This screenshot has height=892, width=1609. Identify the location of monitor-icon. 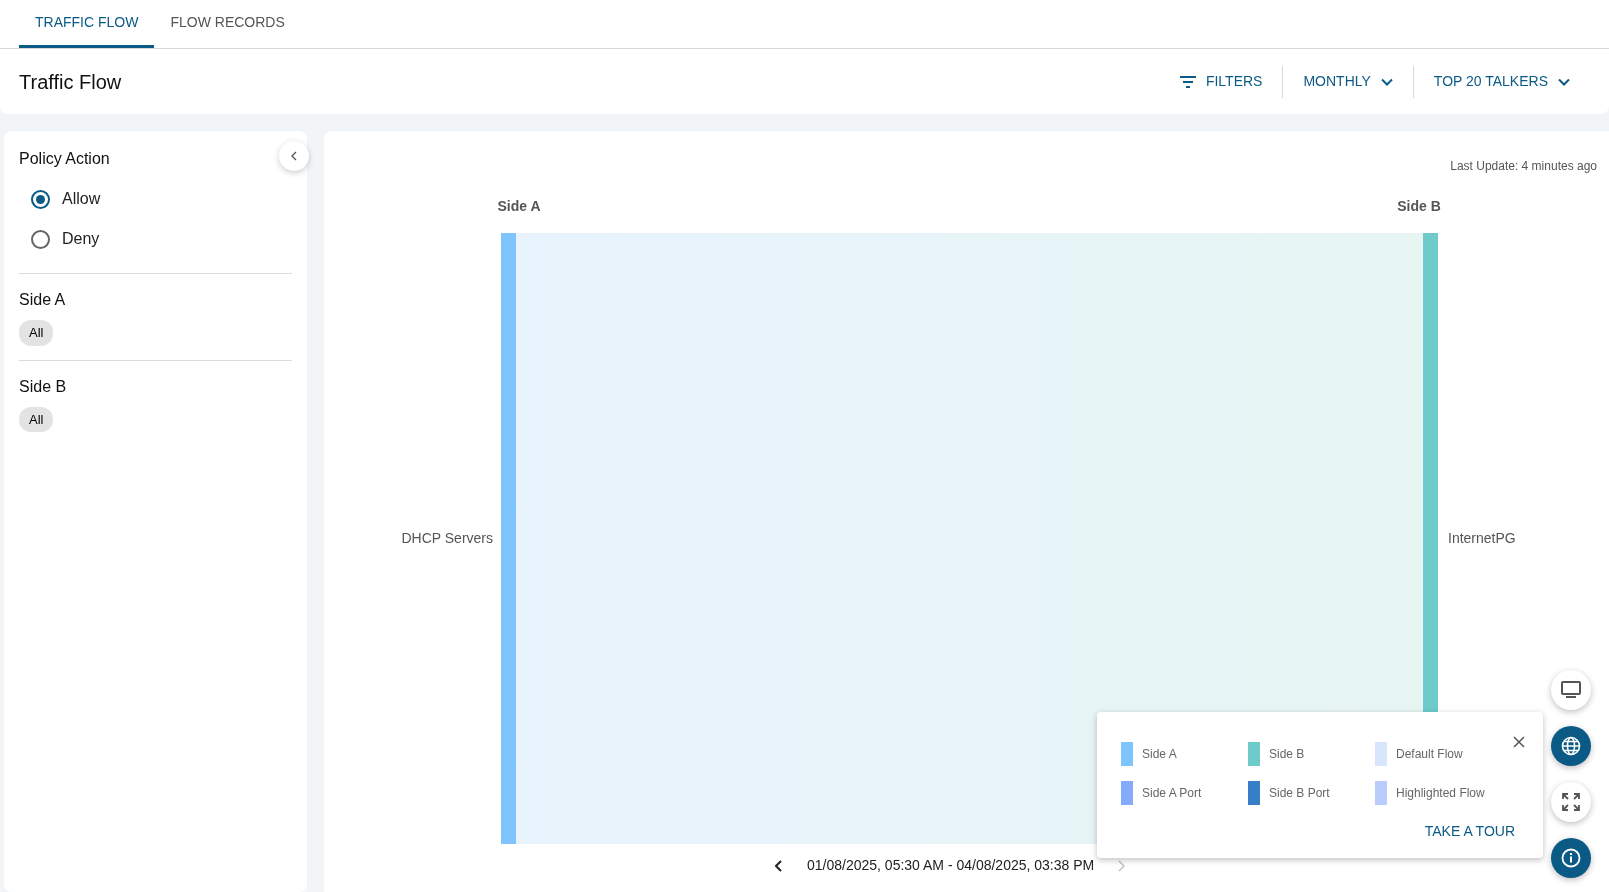
(1571, 690).